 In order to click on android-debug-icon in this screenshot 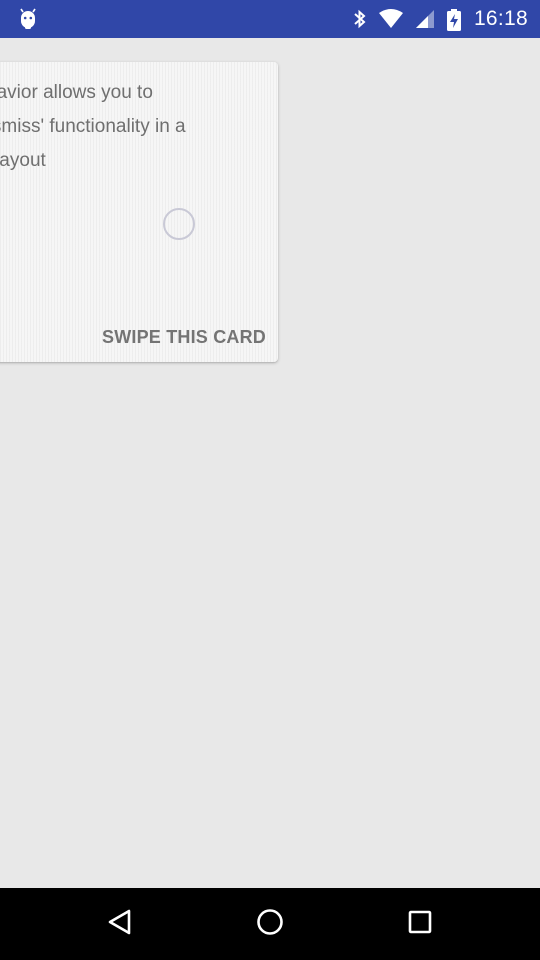, I will do `click(28, 19)`.